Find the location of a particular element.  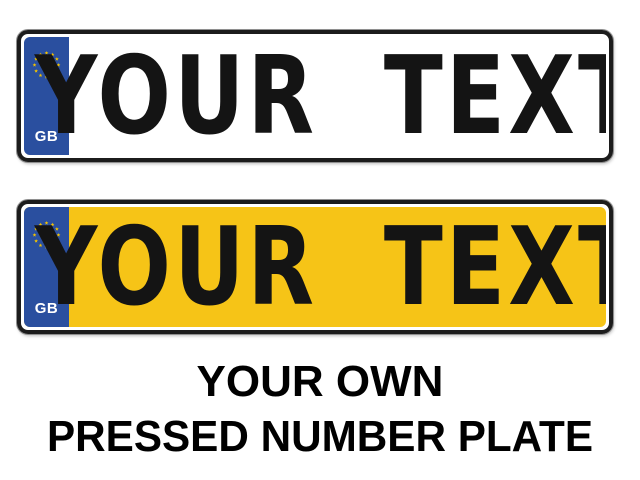

caption-subtitle: PRESSED NUMBER PLATE is located at coordinates (320, 436).